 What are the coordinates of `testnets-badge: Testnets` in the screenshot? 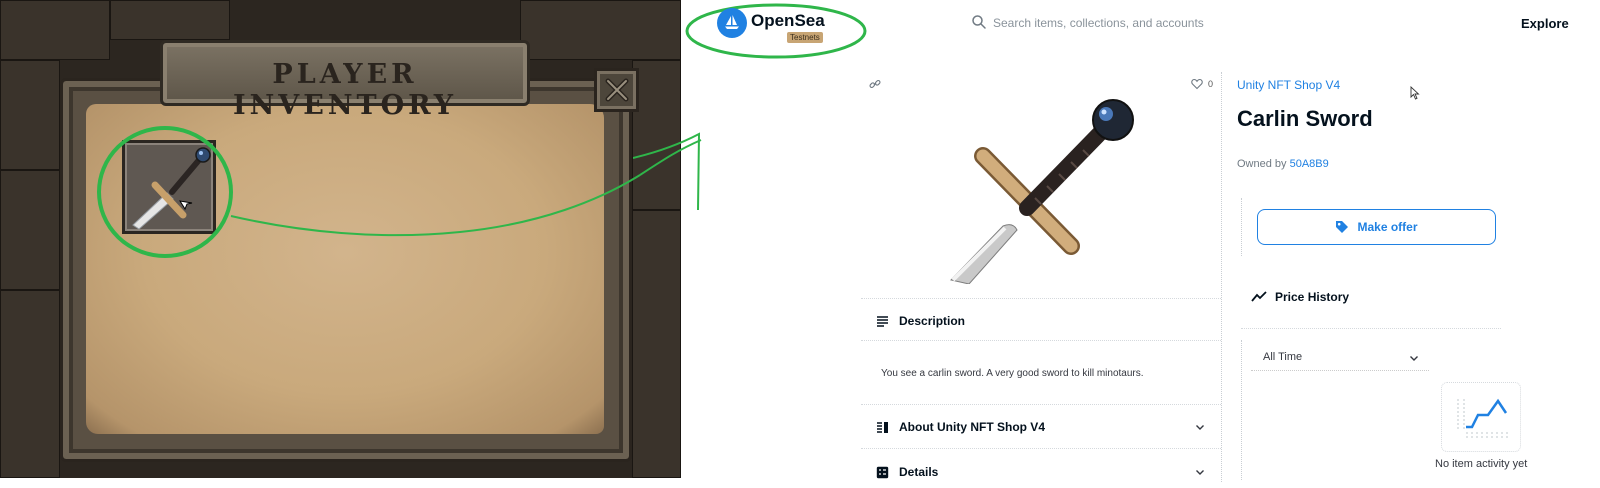 It's located at (805, 37).